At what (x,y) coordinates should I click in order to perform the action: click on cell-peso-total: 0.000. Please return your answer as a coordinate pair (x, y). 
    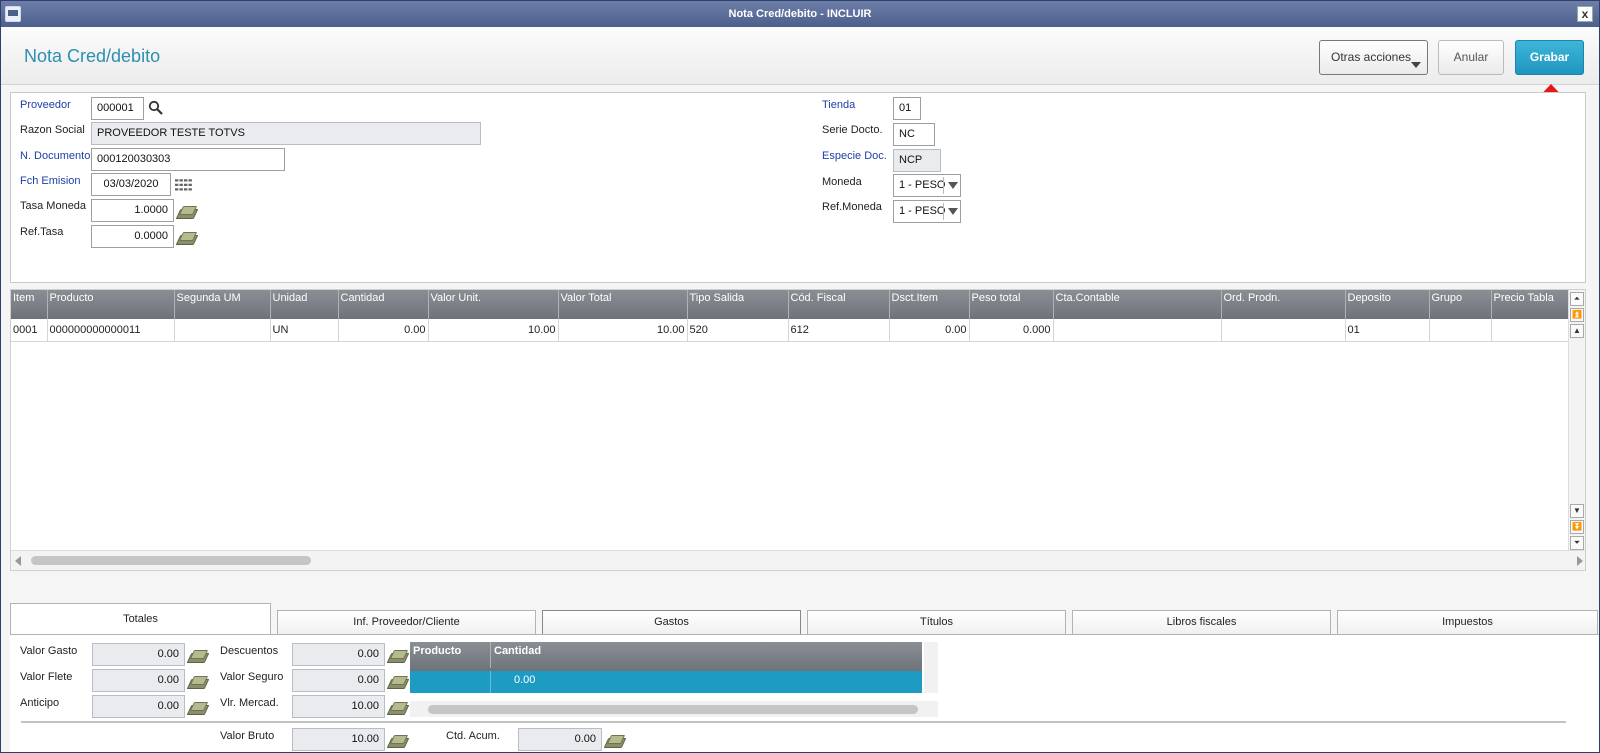
    Looking at the image, I should click on (1011, 330).